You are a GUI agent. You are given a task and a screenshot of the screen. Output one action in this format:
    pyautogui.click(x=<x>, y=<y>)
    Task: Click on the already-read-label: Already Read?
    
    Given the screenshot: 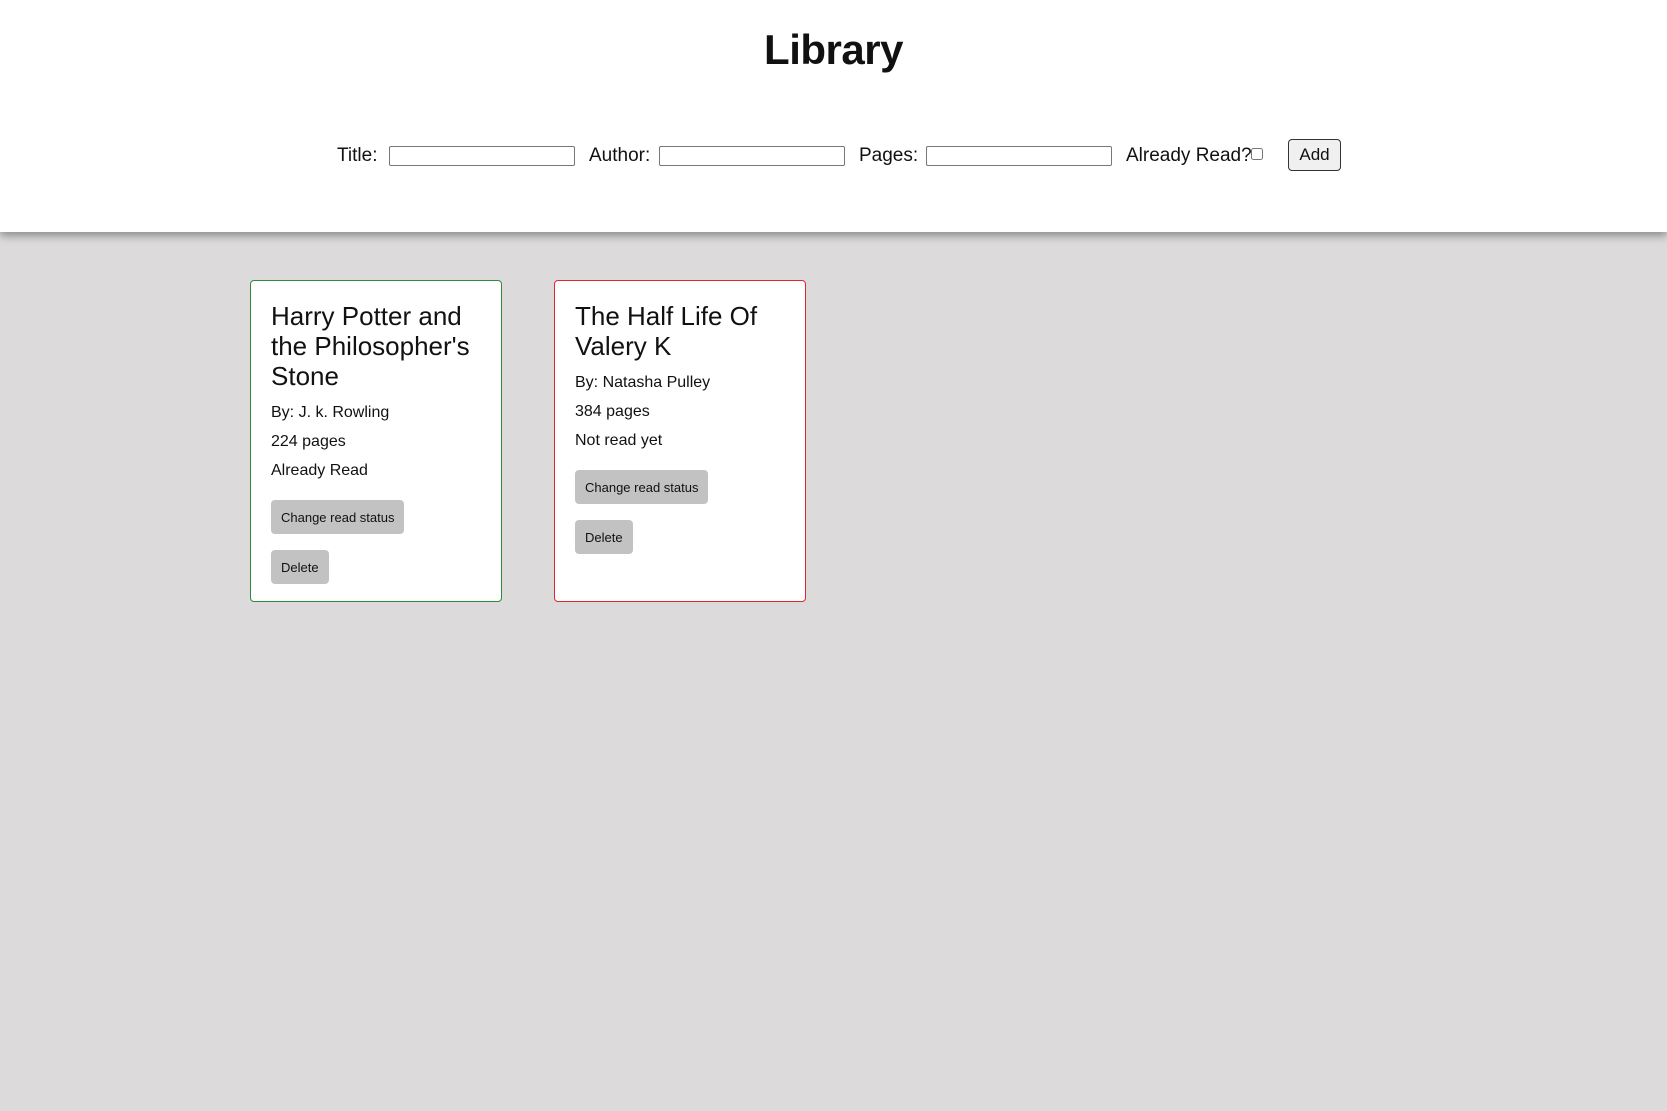 What is the action you would take?
    pyautogui.click(x=1189, y=155)
    